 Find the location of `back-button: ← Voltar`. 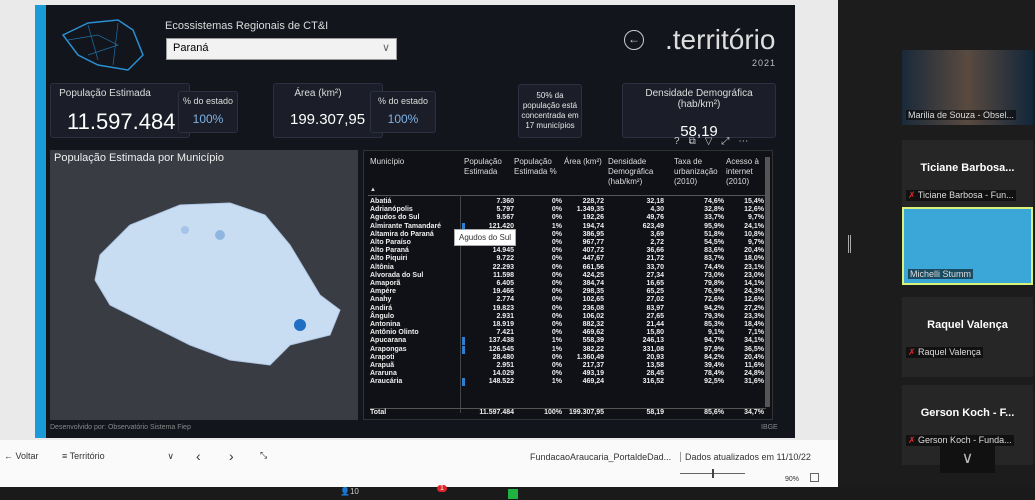

back-button: ← Voltar is located at coordinates (21, 456).